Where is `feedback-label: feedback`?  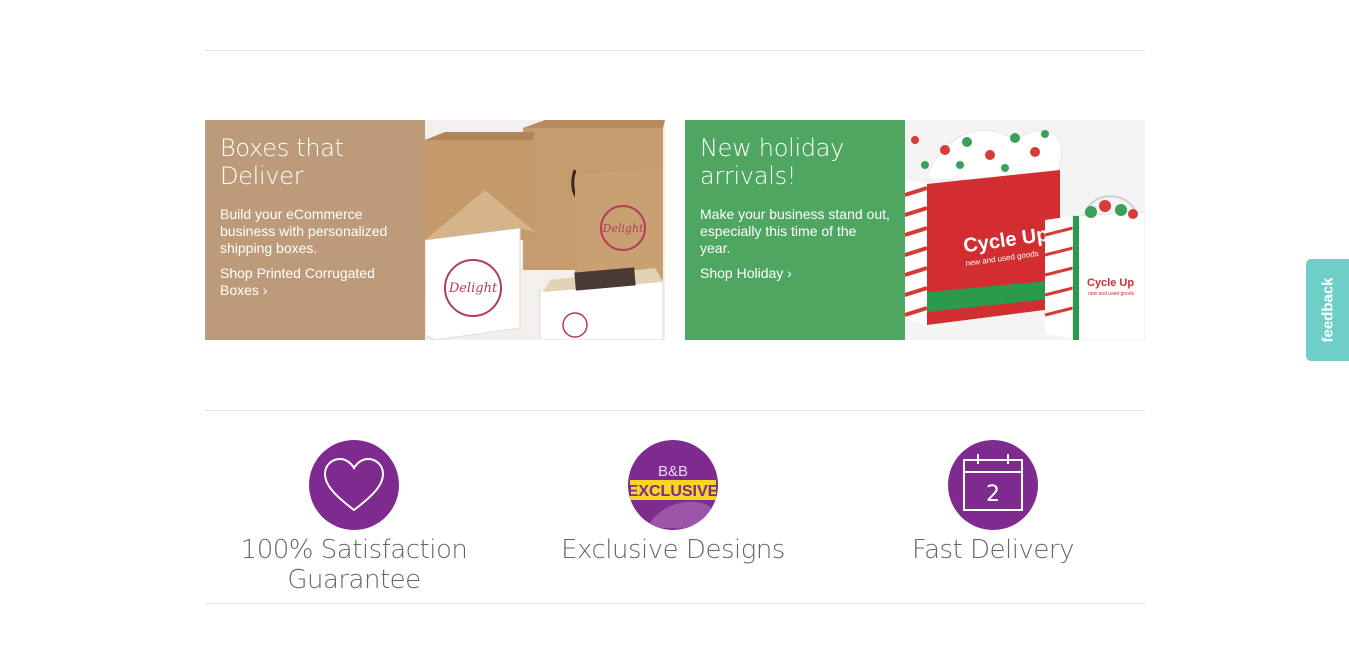
feedback-label: feedback is located at coordinates (1327, 310).